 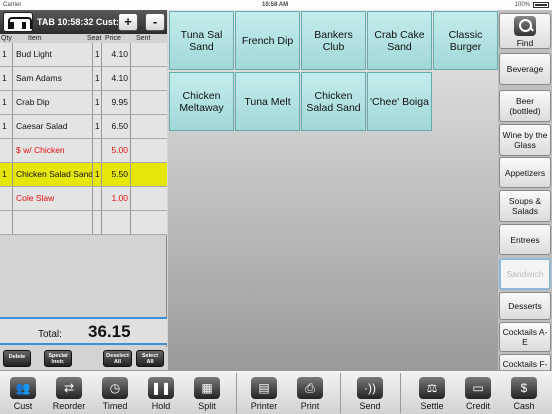 I want to click on category-find: Find, so click(x=525, y=31).